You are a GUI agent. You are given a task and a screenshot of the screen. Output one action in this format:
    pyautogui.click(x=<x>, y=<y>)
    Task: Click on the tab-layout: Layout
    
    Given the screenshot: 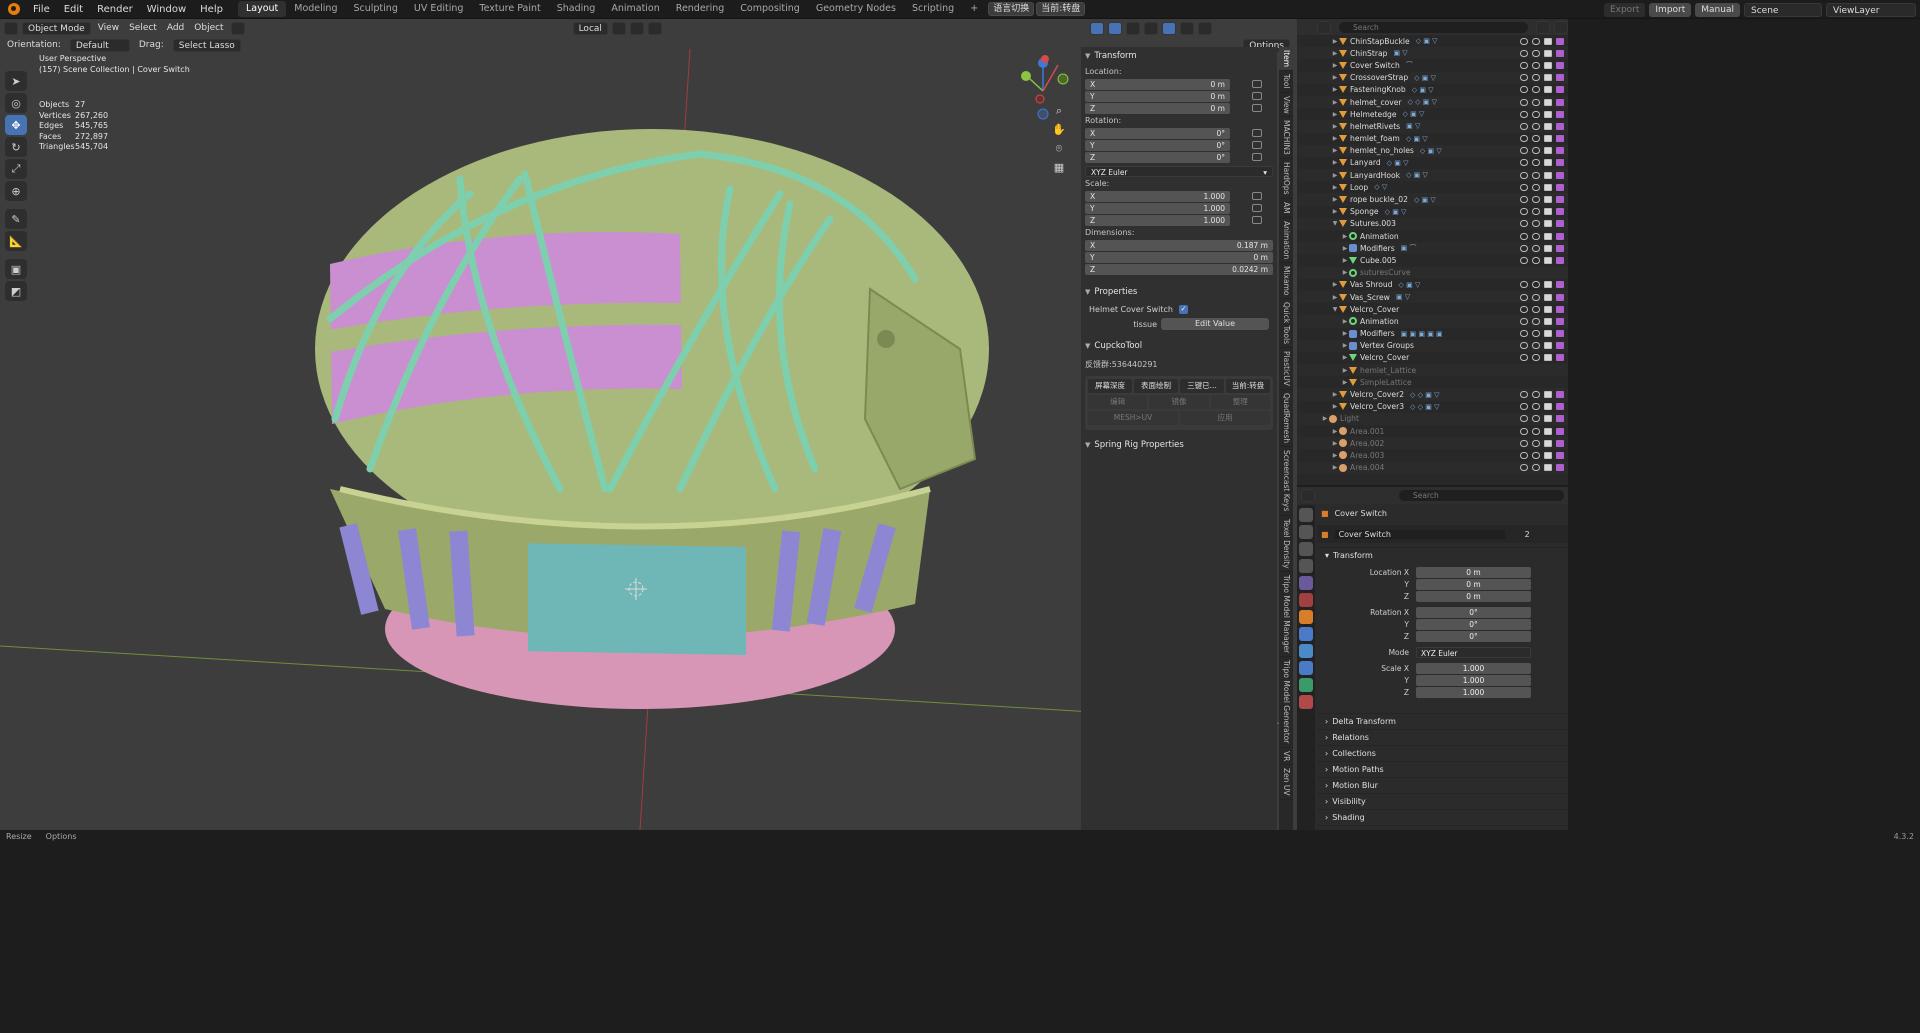 What is the action you would take?
    pyautogui.click(x=262, y=9)
    